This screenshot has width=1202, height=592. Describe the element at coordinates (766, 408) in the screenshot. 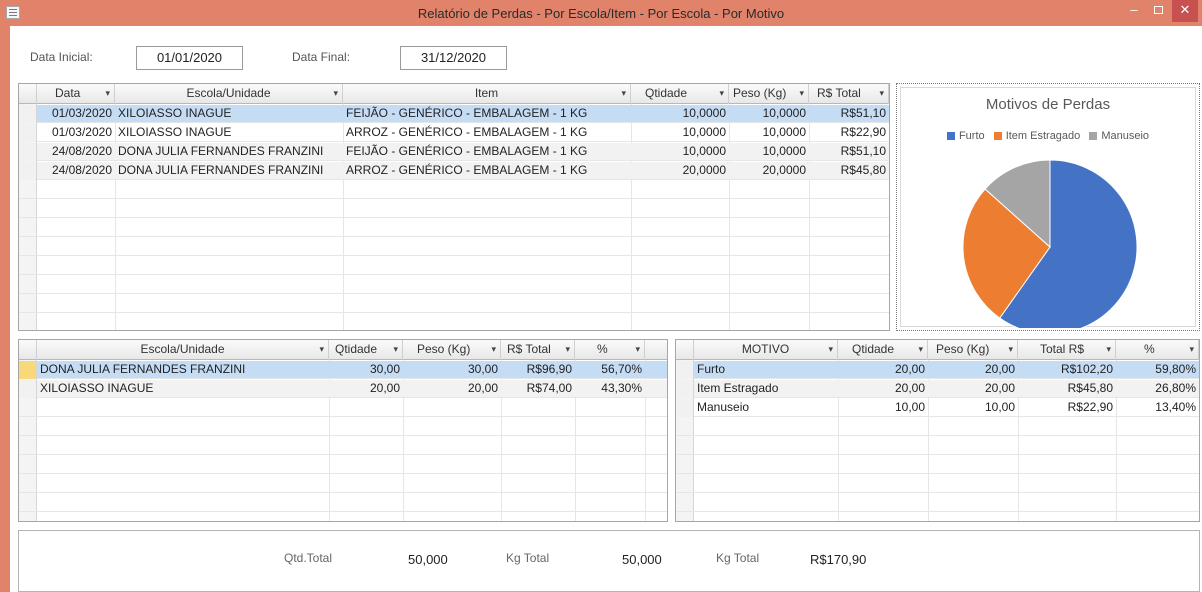

I see `cell-motivo: Manuseio` at that location.